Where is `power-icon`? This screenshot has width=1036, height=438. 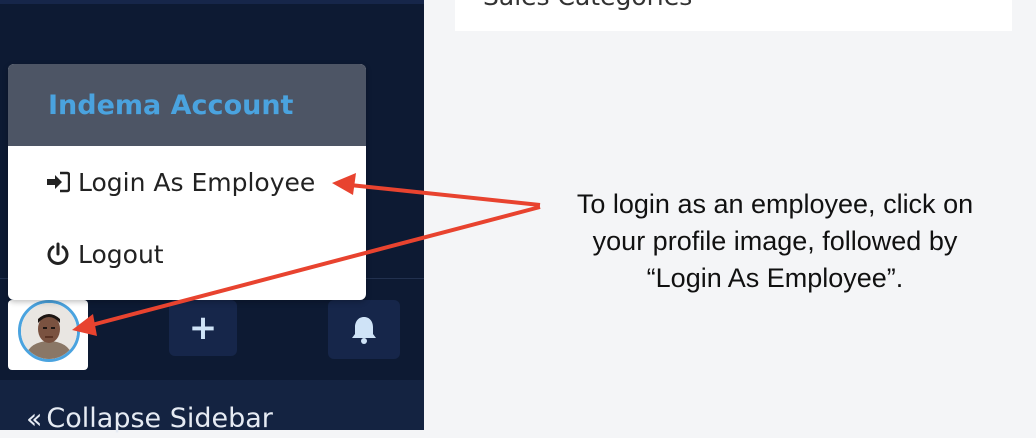
power-icon is located at coordinates (59, 254).